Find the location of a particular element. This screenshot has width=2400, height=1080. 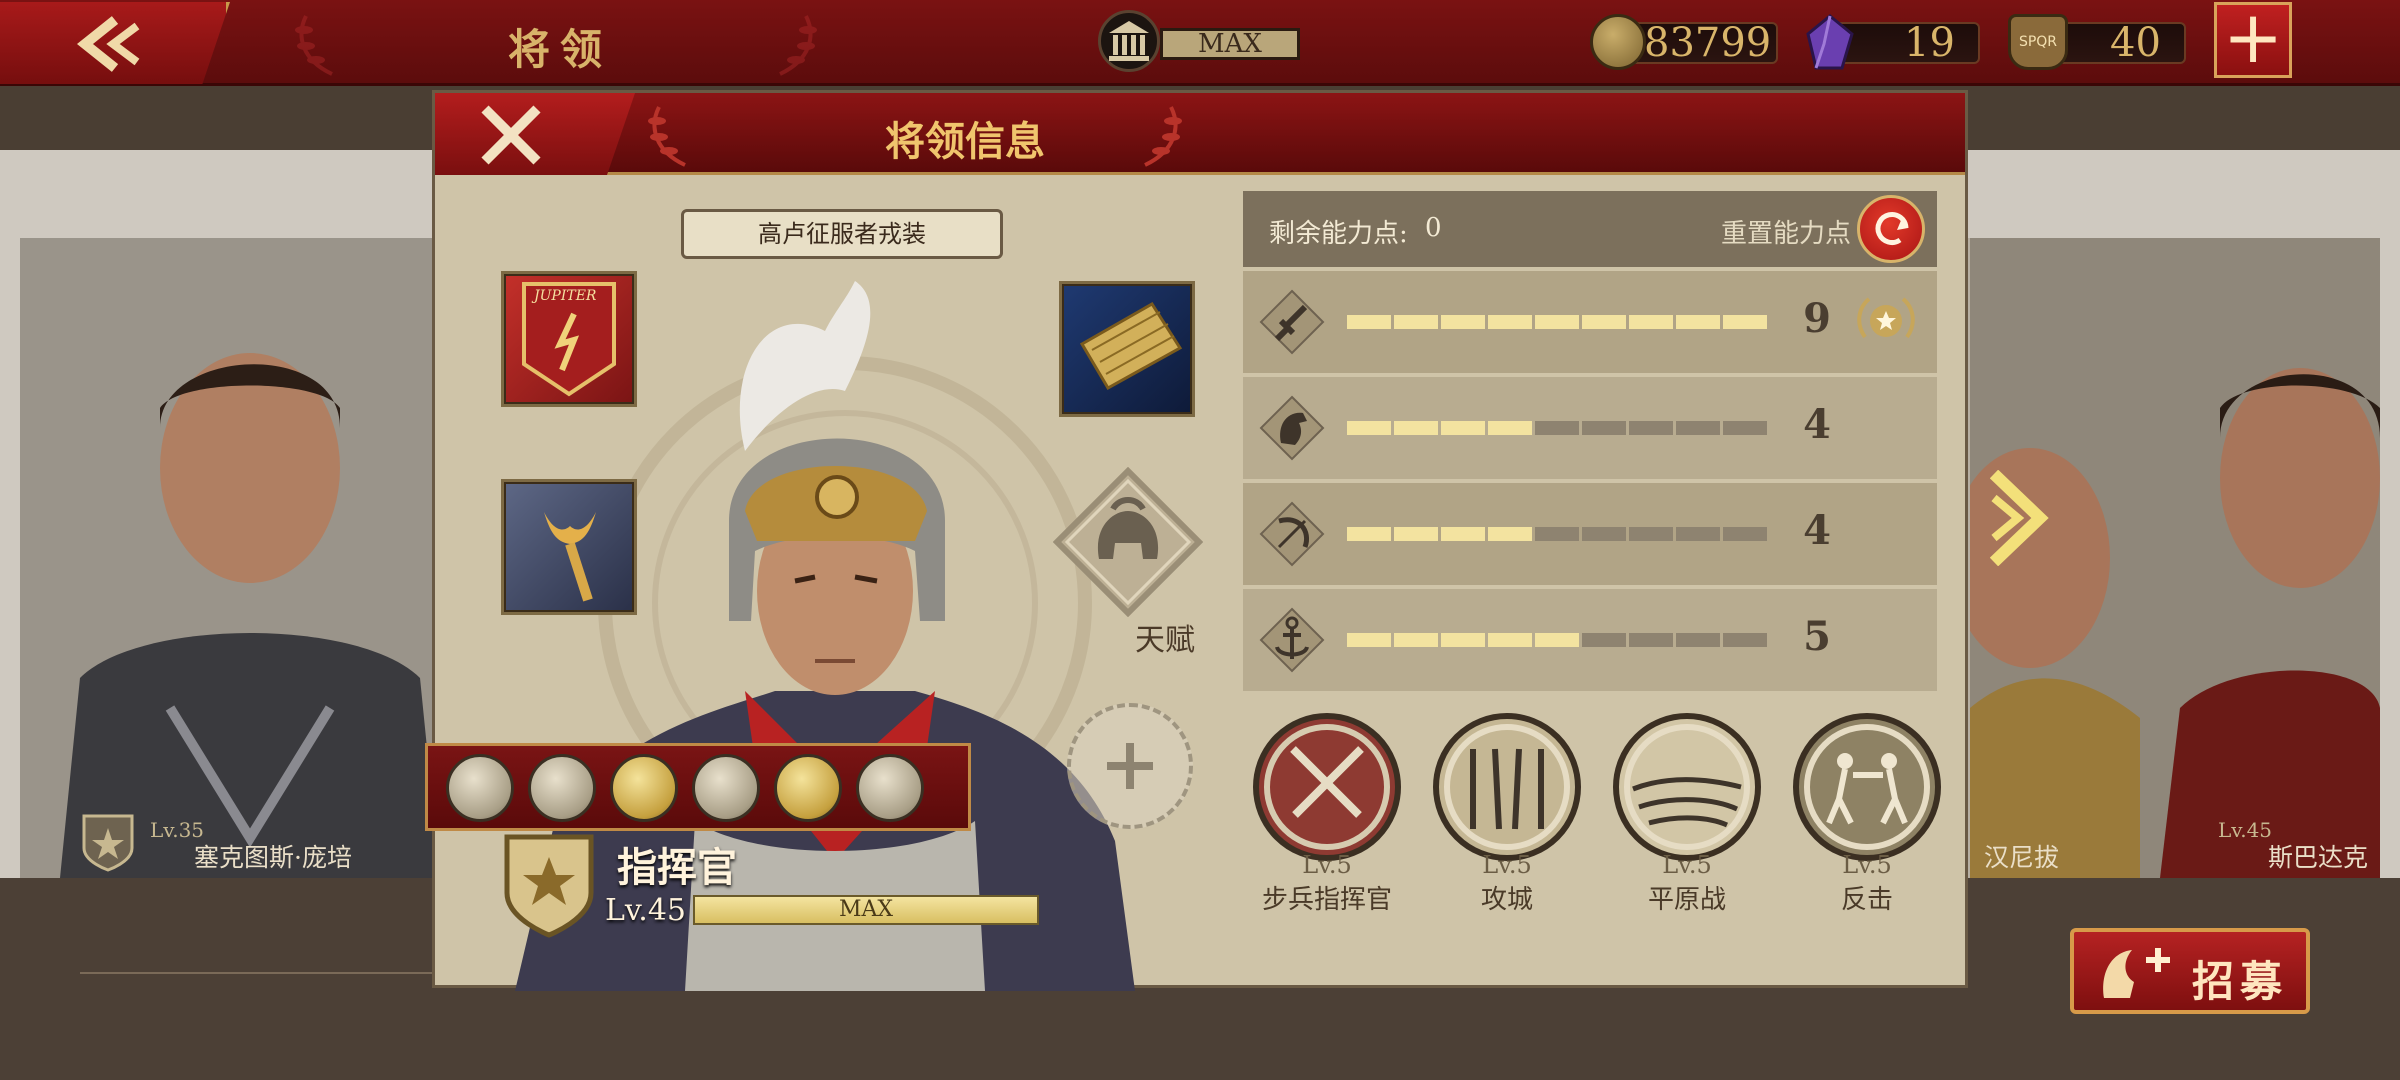

skill-coin-eagle-icon is located at coordinates (480, 788).